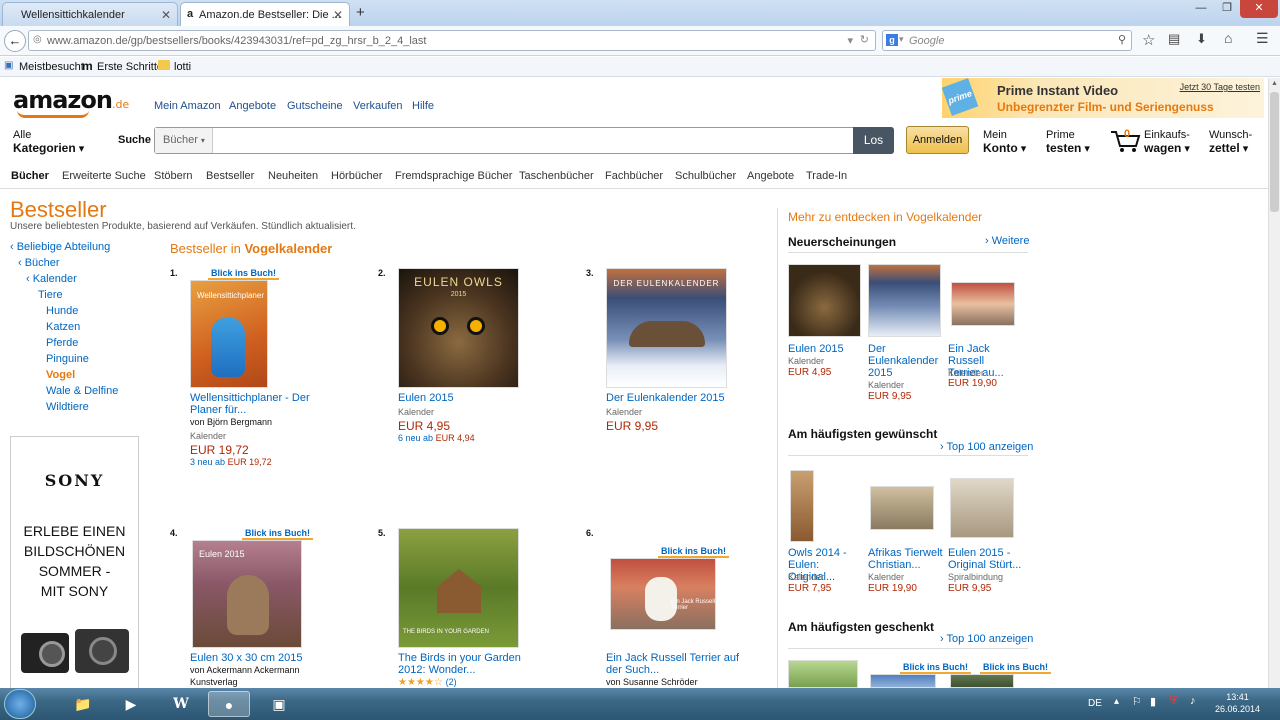 This screenshot has width=1280, height=720. I want to click on subnav-hoerbuecher: Hörbücher, so click(356, 176).